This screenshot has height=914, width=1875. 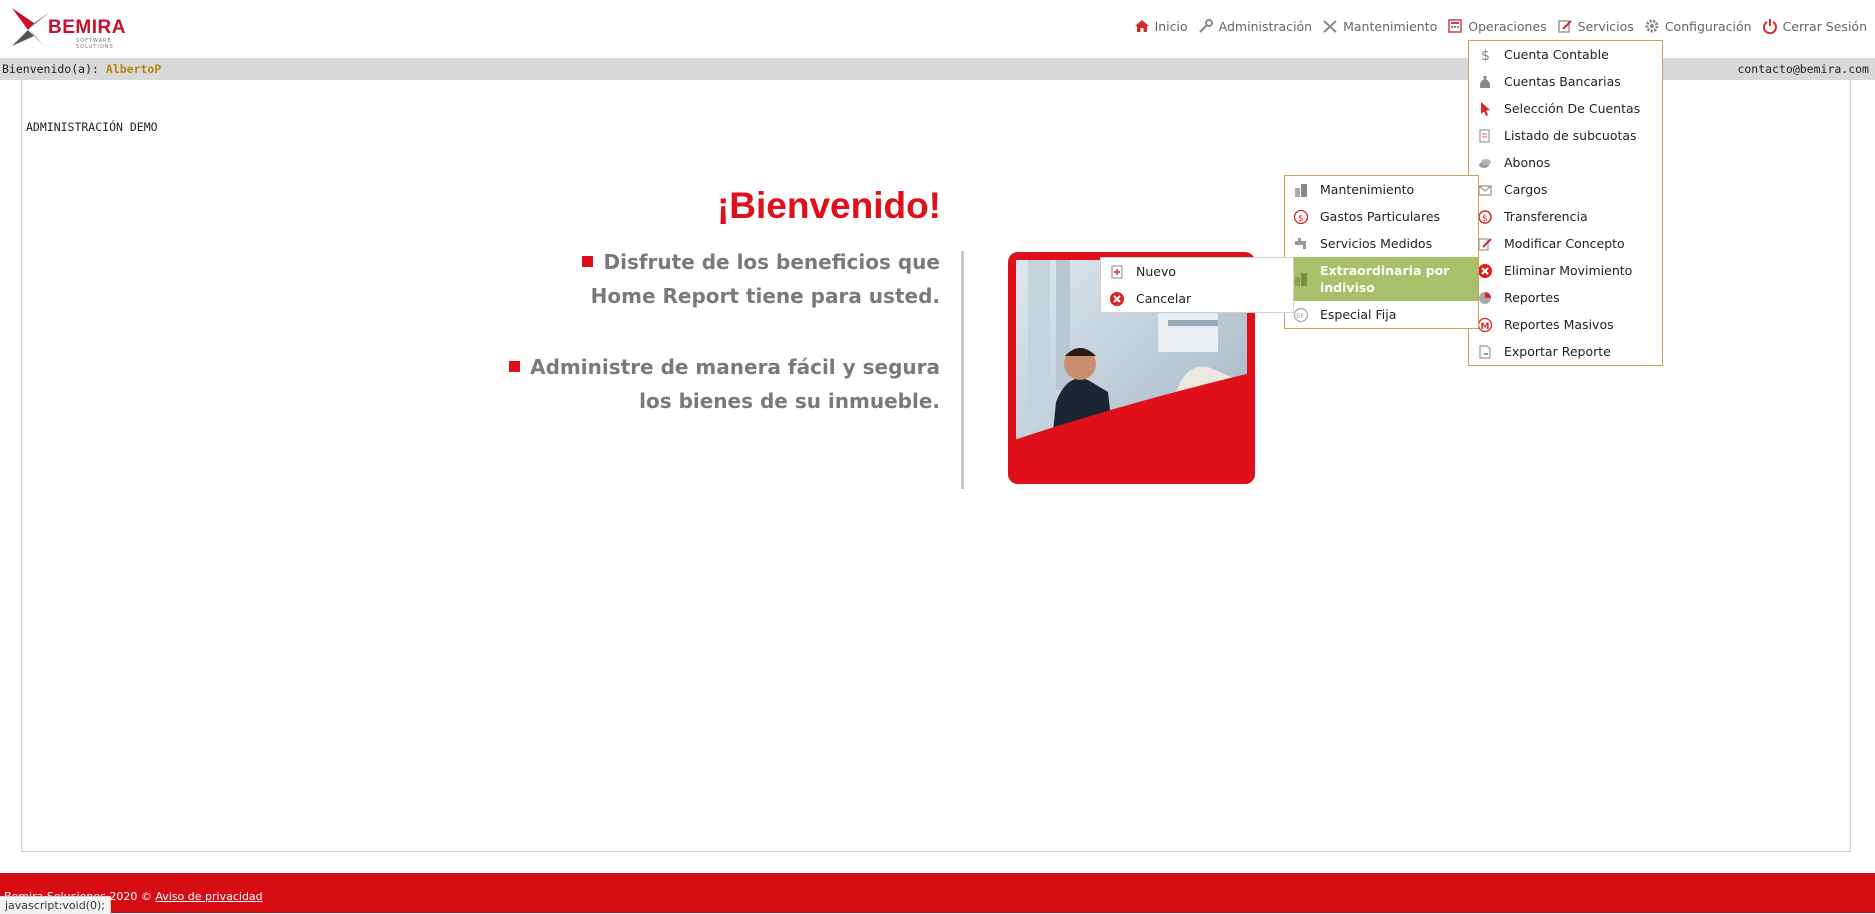 I want to click on menu-item-reportes: Reportes, so click(x=1565, y=297).